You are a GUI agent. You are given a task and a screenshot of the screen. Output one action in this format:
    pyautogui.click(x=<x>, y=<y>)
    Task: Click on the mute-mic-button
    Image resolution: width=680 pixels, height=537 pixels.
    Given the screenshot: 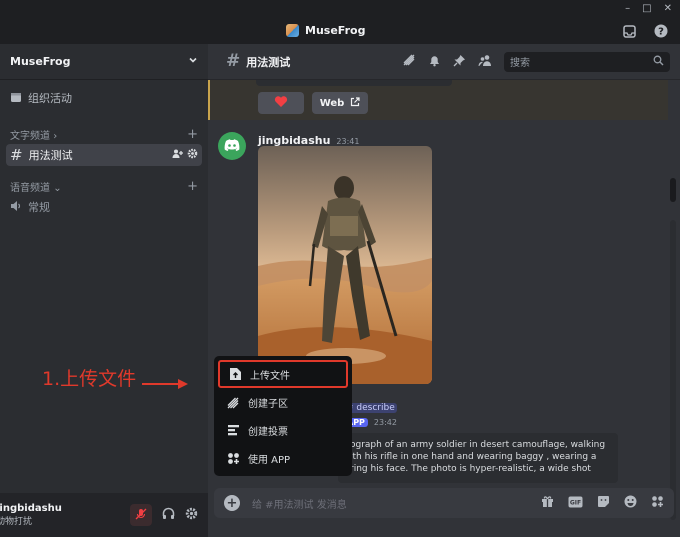 What is the action you would take?
    pyautogui.click(x=141, y=515)
    